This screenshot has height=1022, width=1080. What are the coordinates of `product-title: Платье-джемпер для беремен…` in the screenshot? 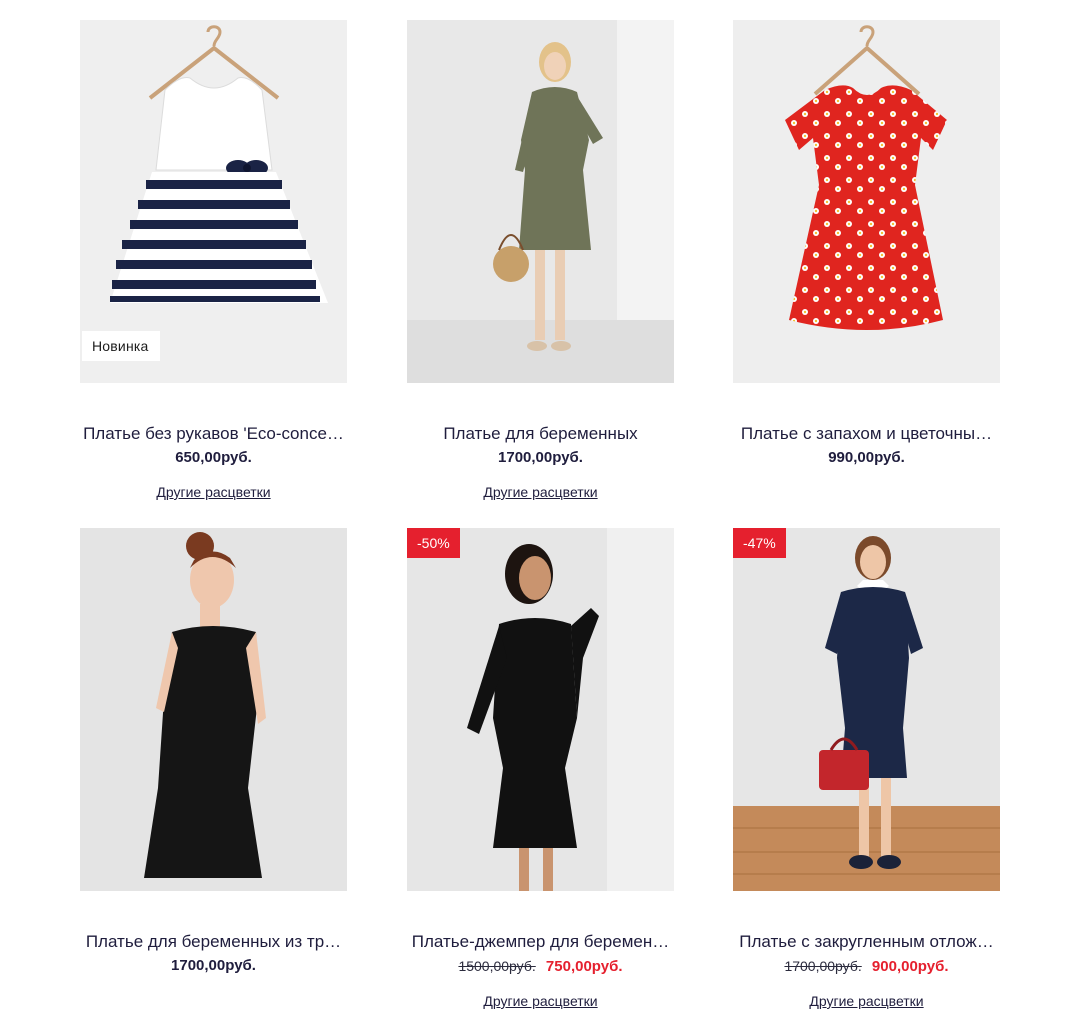 It's located at (540, 942).